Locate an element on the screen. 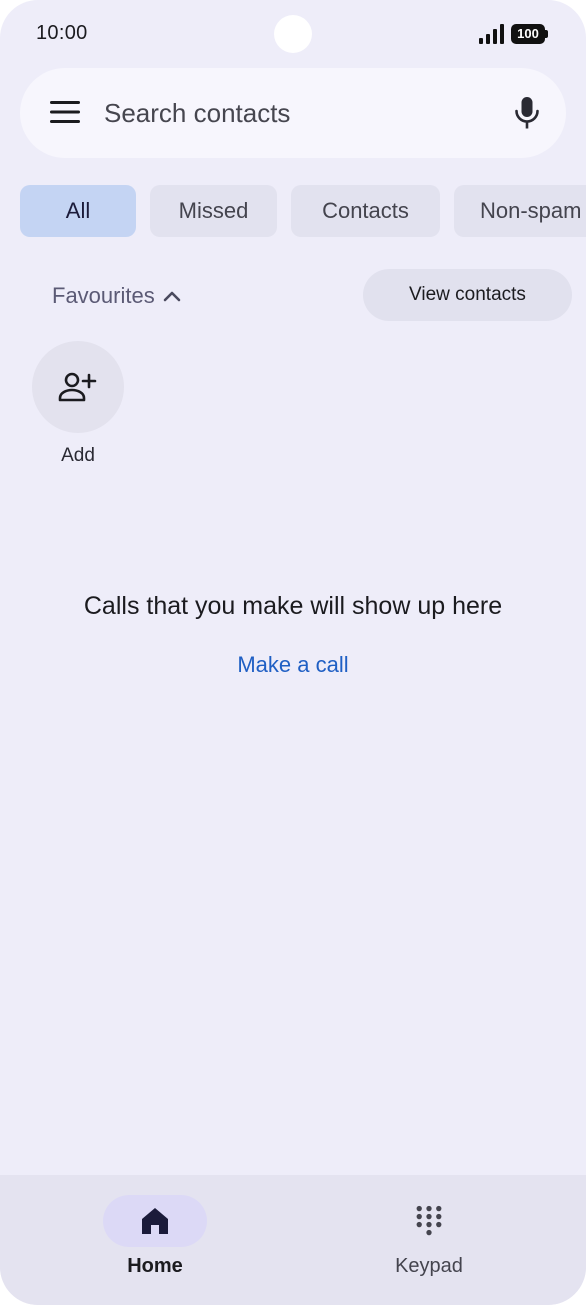 The image size is (586, 1305). chevron-up-icon is located at coordinates (172, 296).